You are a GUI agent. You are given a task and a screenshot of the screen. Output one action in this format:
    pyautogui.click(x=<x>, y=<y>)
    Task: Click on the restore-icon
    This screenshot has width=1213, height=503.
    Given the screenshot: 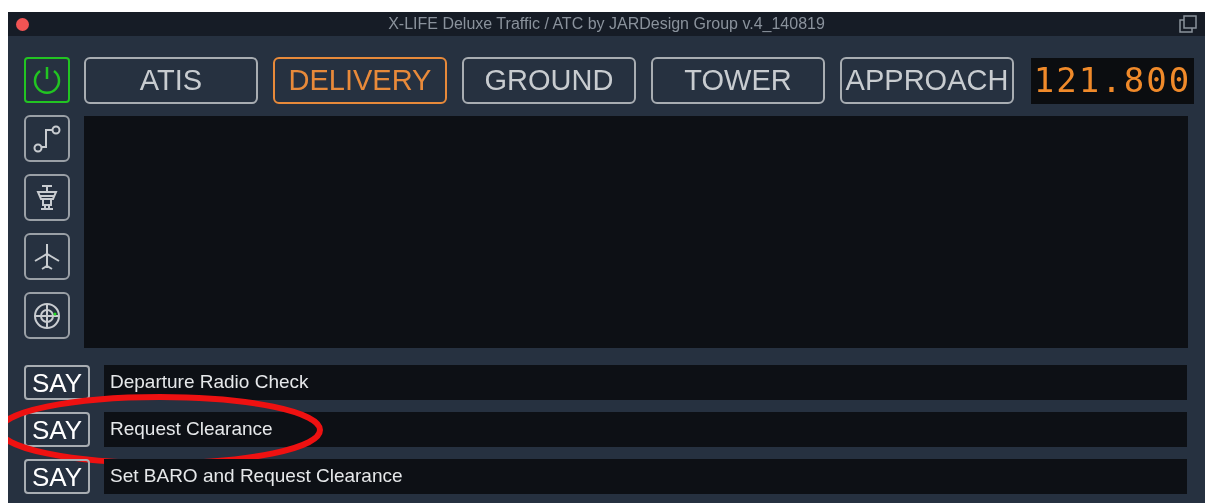 What is the action you would take?
    pyautogui.click(x=1188, y=24)
    